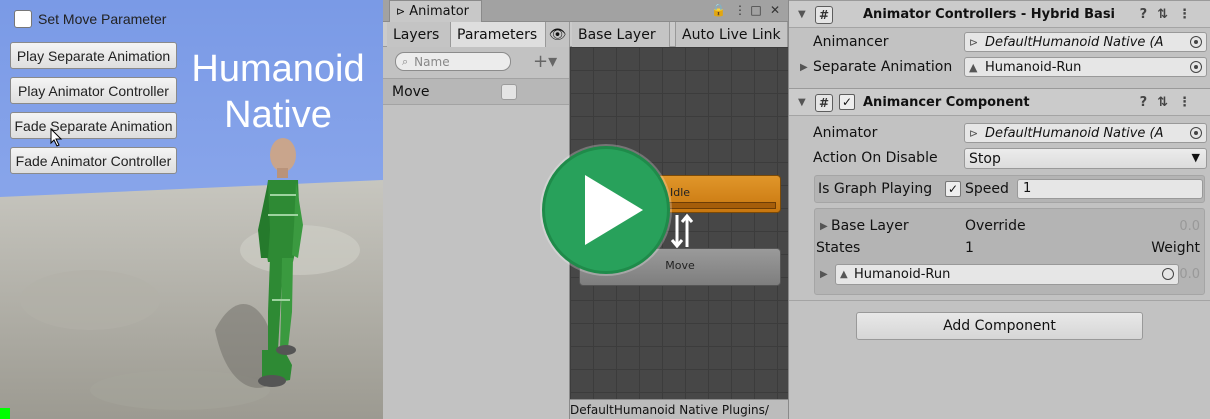  Describe the element at coordinates (756, 10) in the screenshot. I see `maximize-icon: □` at that location.